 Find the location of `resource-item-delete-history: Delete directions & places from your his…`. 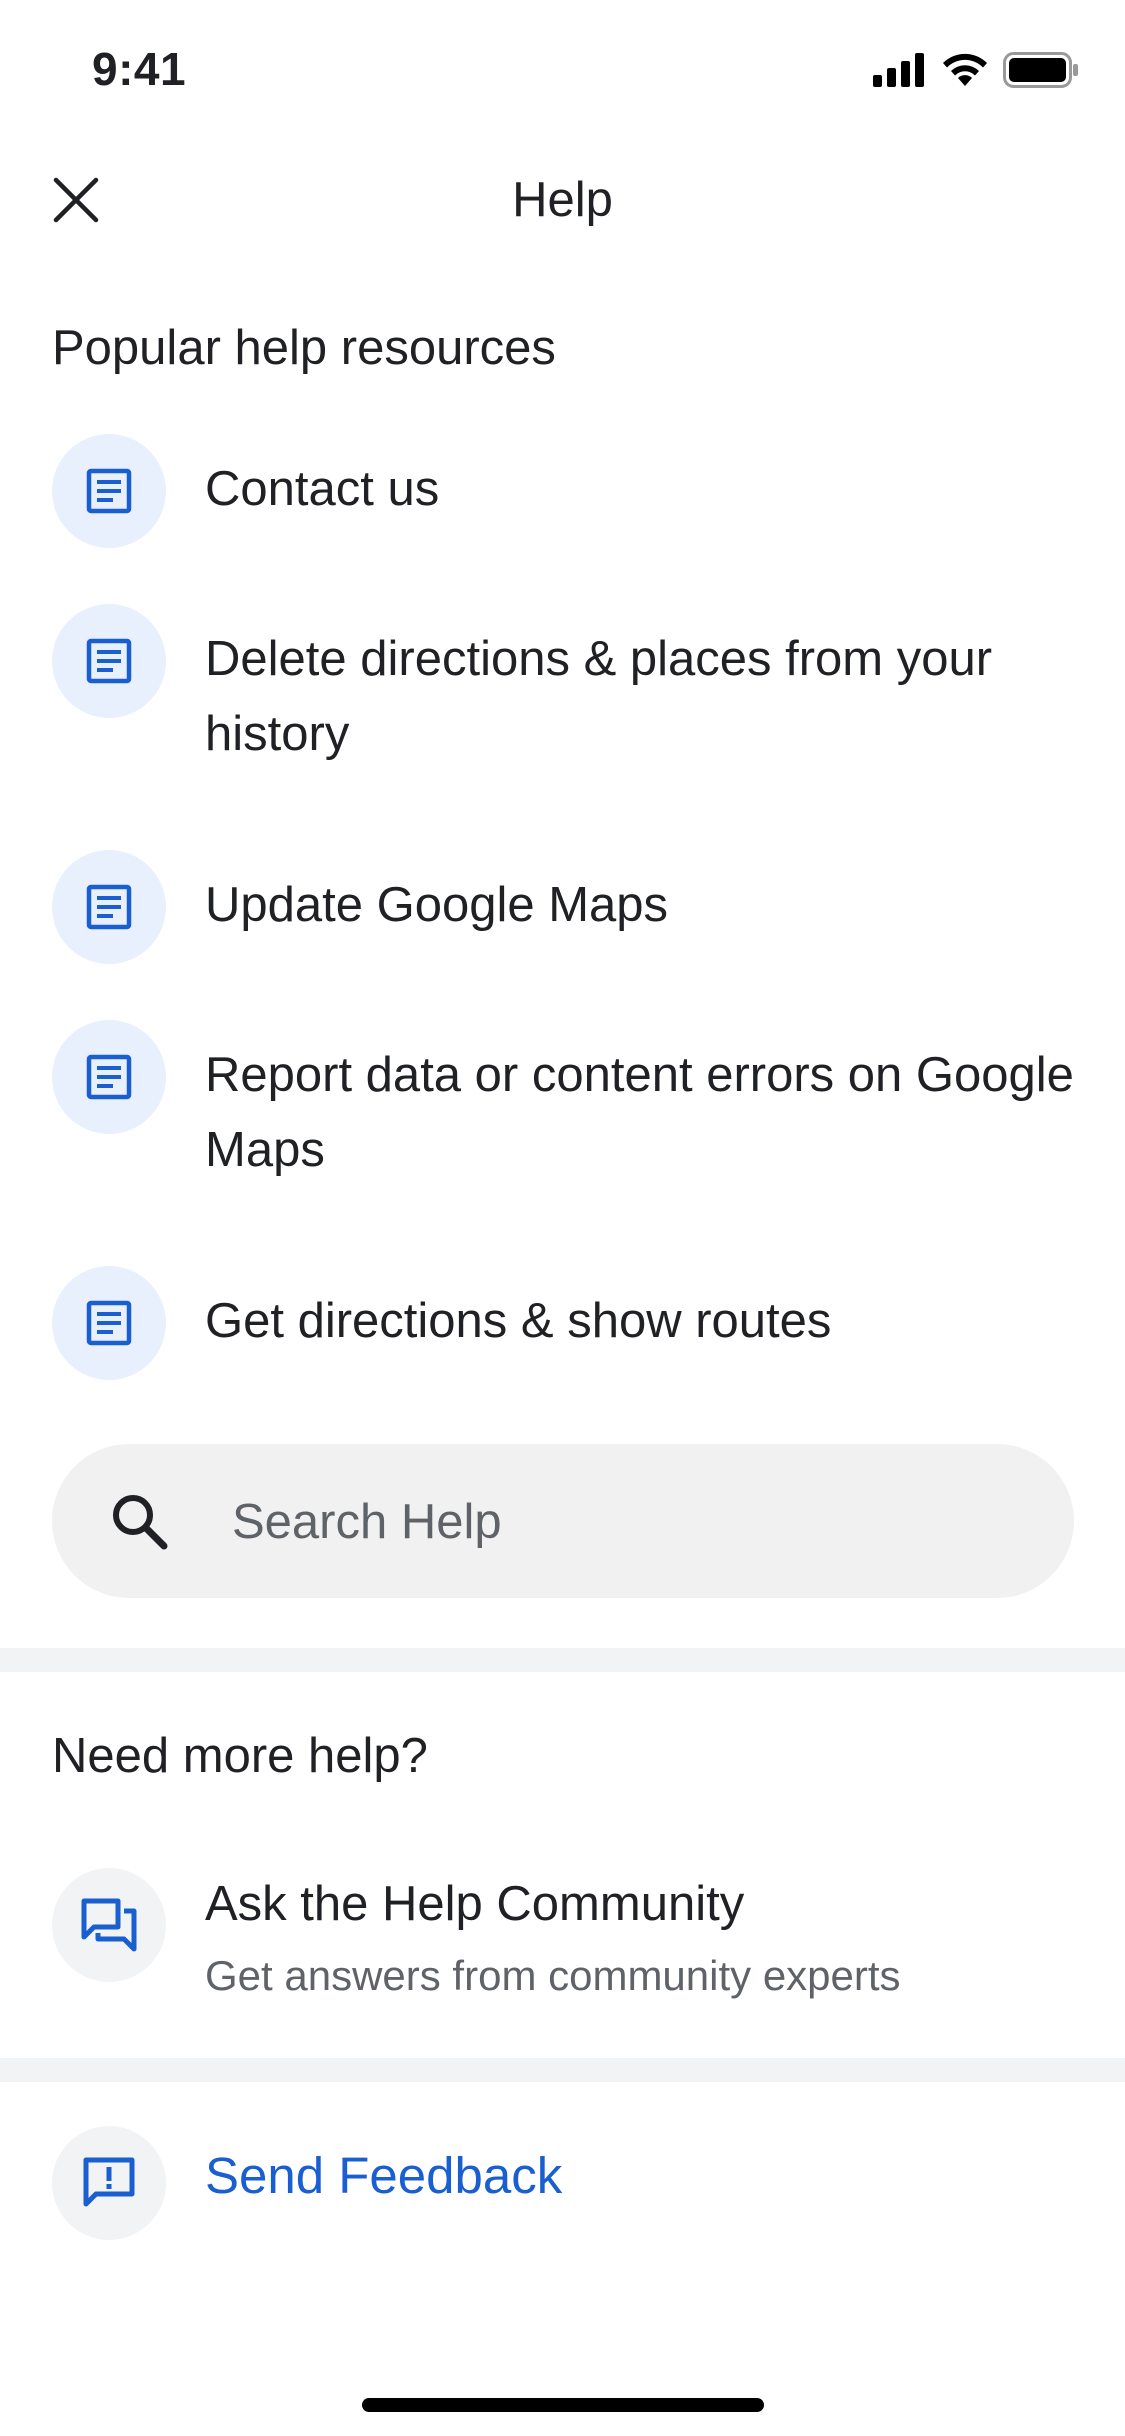

resource-item-delete-history: Delete directions & places from your his… is located at coordinates (562, 694).